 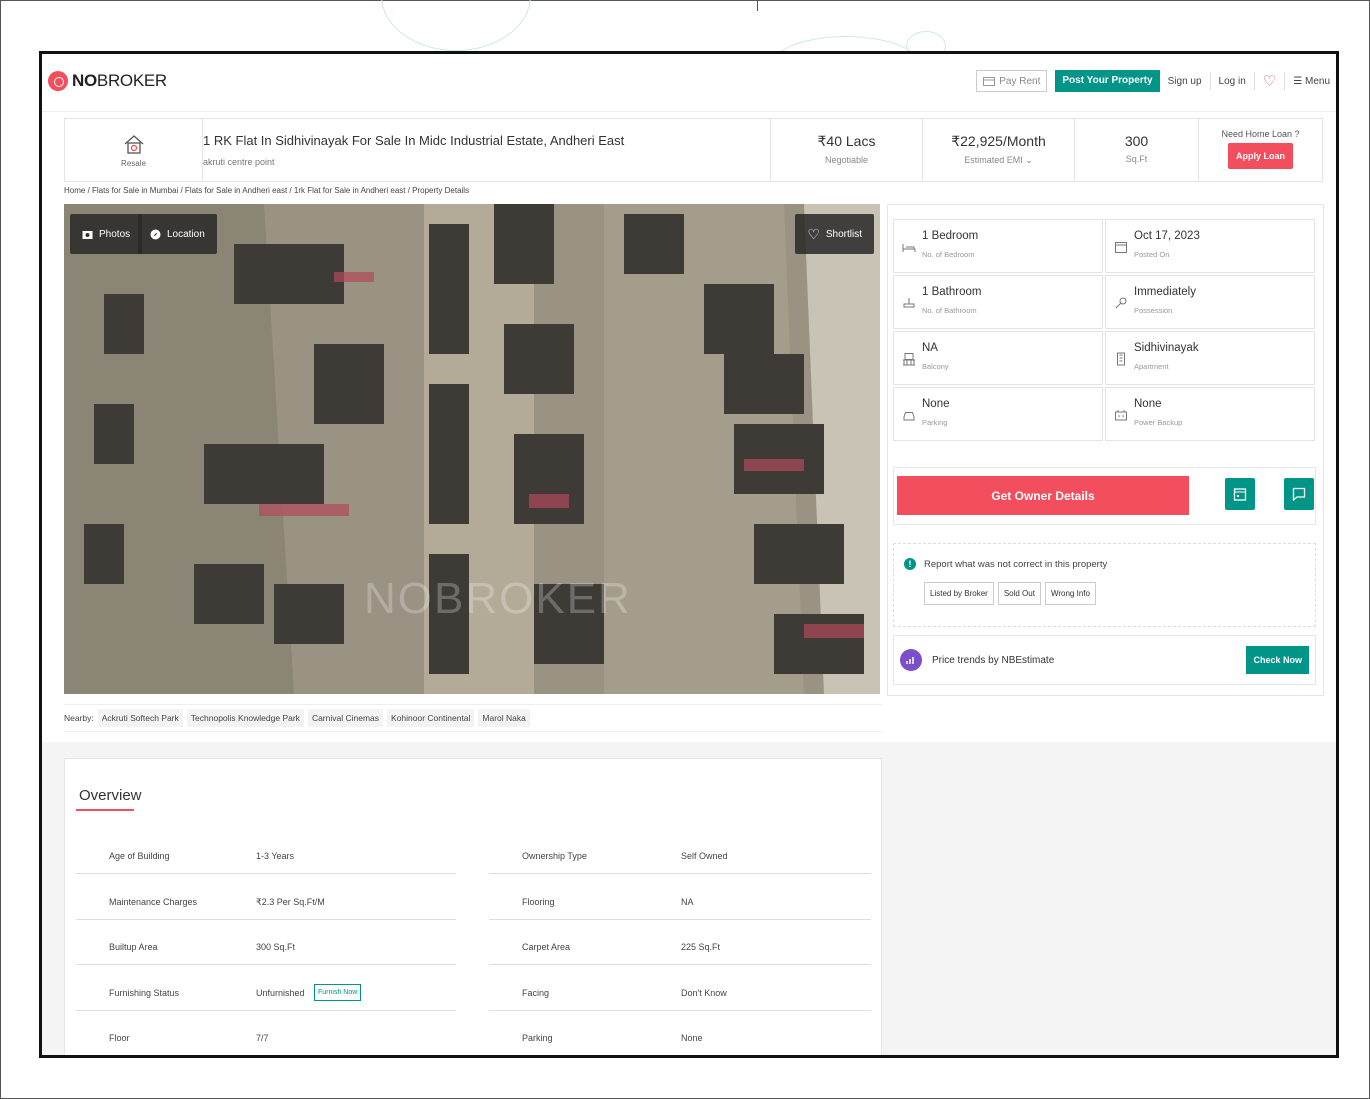 What do you see at coordinates (846, 141) in the screenshot?
I see `price-value: ₹40 Lacs` at bounding box center [846, 141].